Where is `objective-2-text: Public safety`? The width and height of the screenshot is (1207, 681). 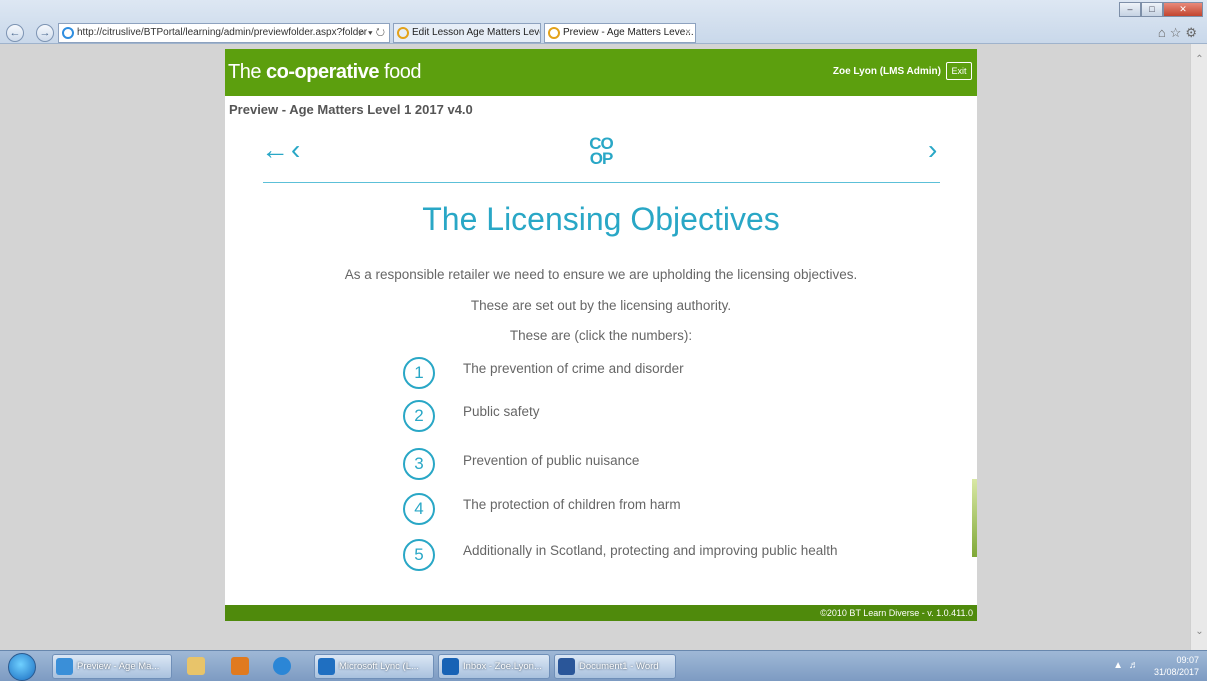
objective-2-text: Public safety is located at coordinates (501, 411).